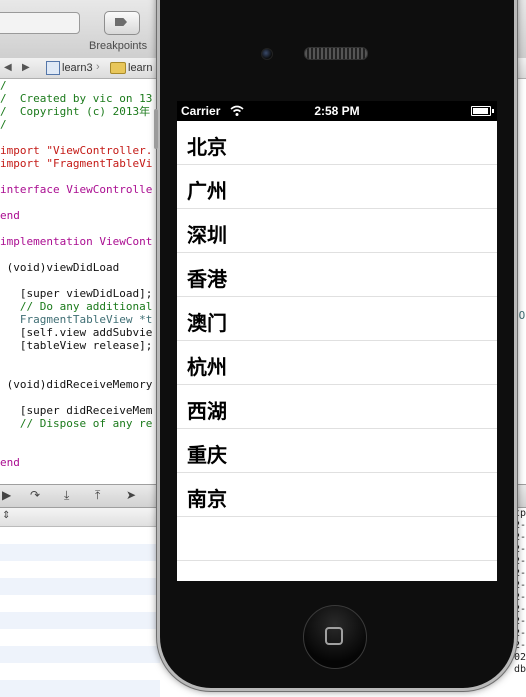 The height and width of the screenshot is (697, 526). Describe the element at coordinates (337, 319) in the screenshot. I see `table-row: 澳门` at that location.